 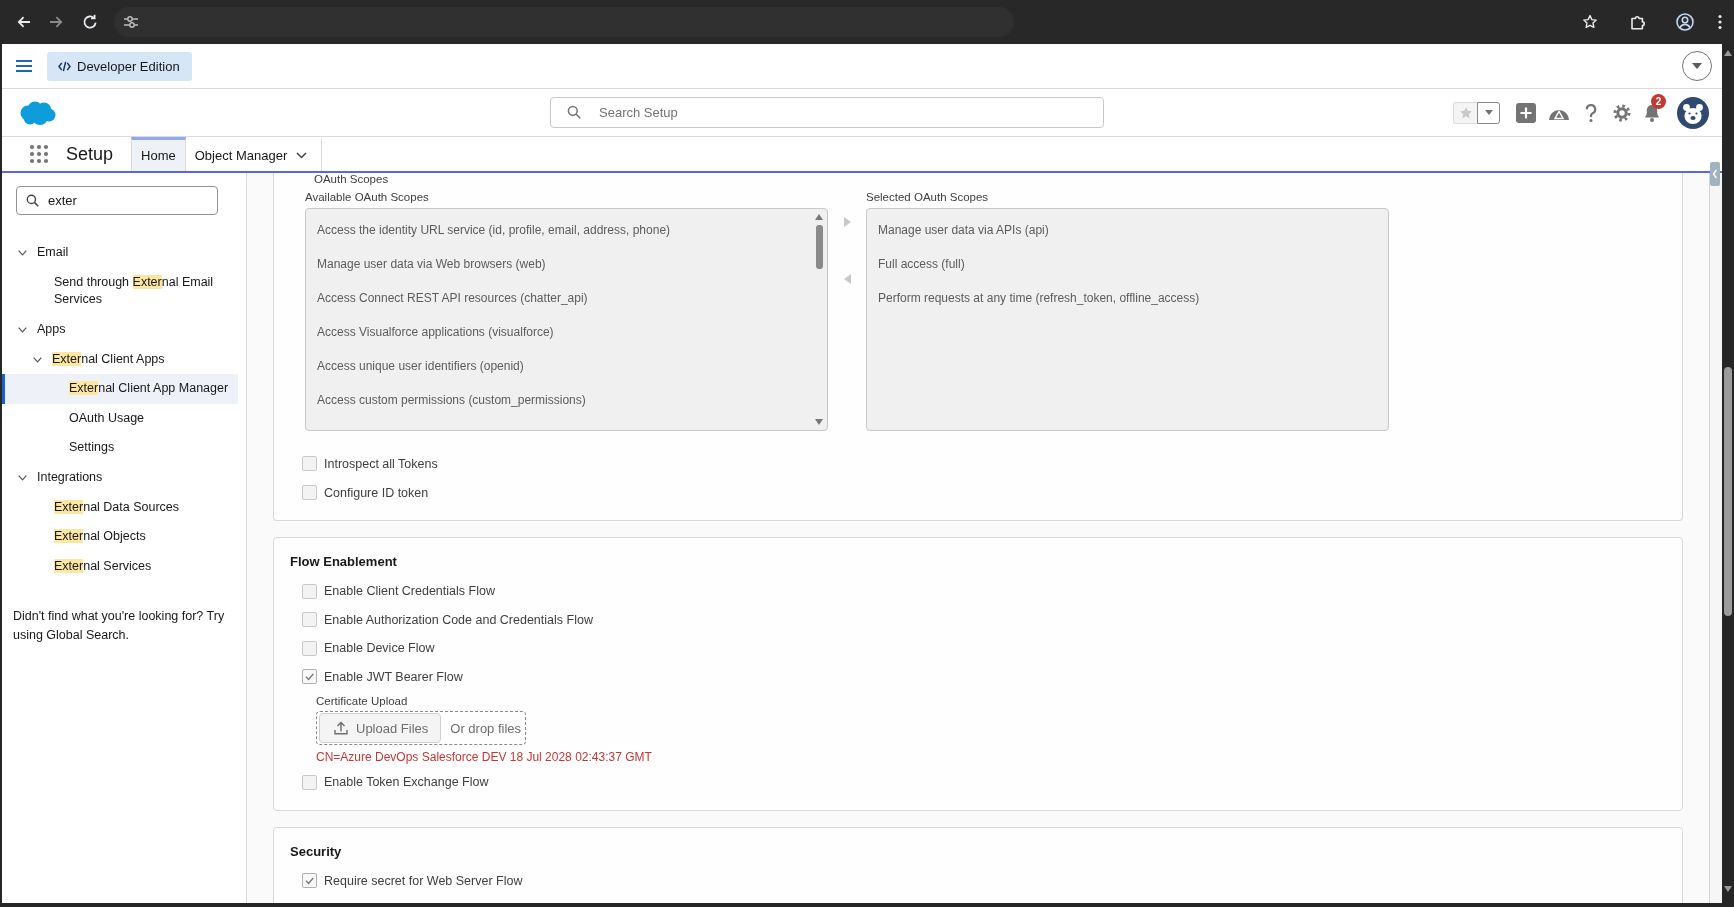 What do you see at coordinates (146, 291) in the screenshot?
I see `tree-item: Send through External Email Services` at bounding box center [146, 291].